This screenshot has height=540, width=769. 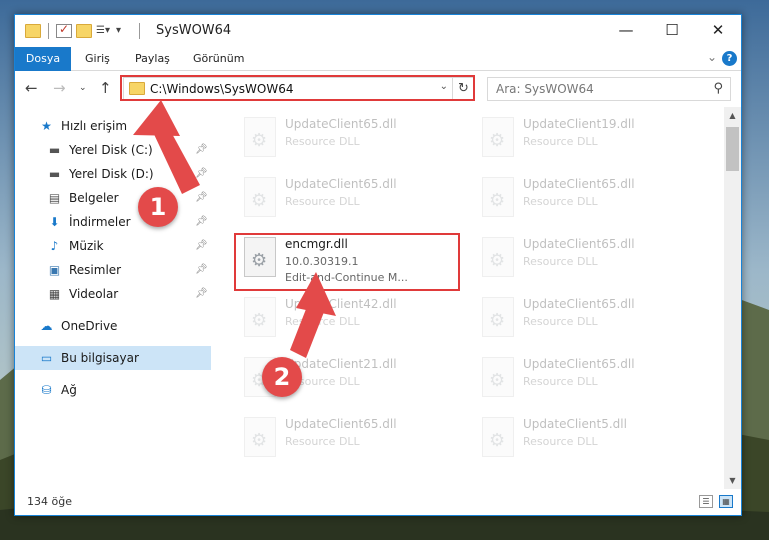 I want to click on nav-item-network: ⛁ Ağ, so click(x=113, y=390).